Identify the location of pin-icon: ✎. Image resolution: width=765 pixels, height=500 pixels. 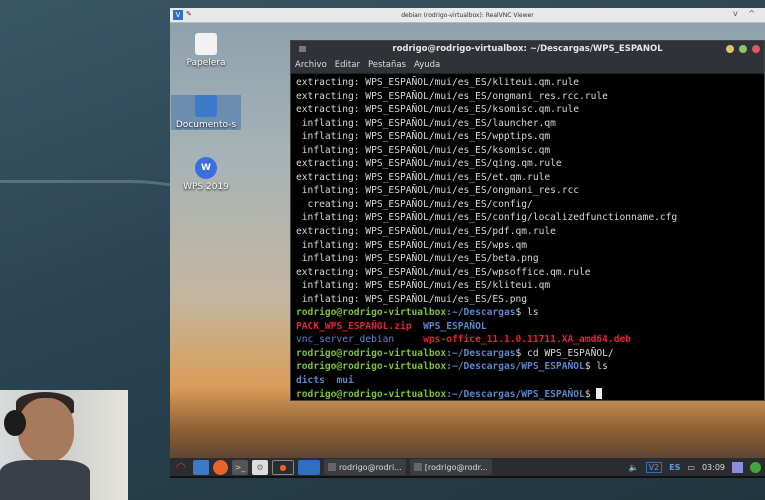
(189, 14).